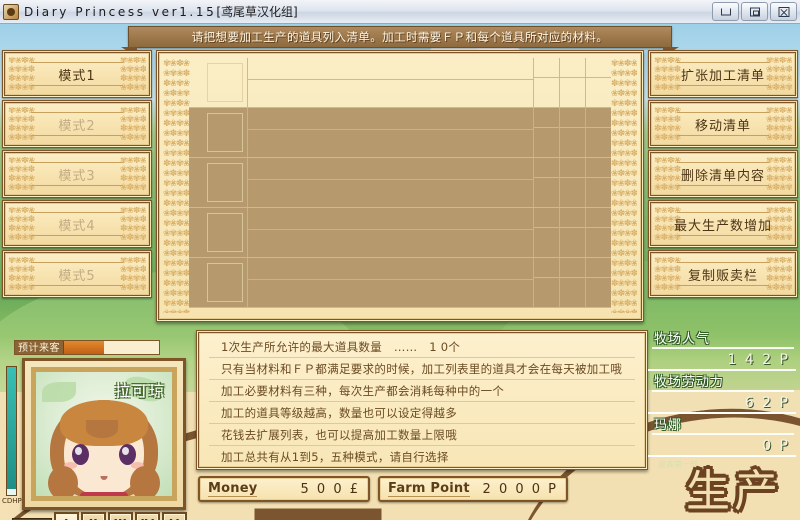 The width and height of the screenshot is (800, 520). I want to click on item-slot-1: I, so click(66, 516).